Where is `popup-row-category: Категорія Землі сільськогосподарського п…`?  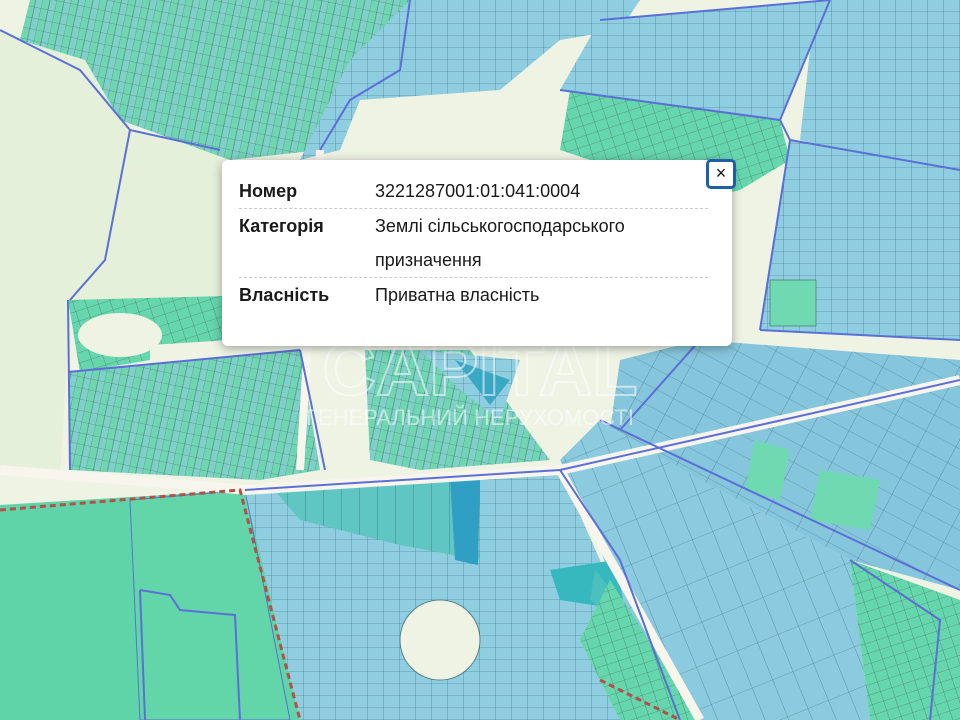
popup-row-category: Категорія Землі сільськогосподарського п… is located at coordinates (473, 243).